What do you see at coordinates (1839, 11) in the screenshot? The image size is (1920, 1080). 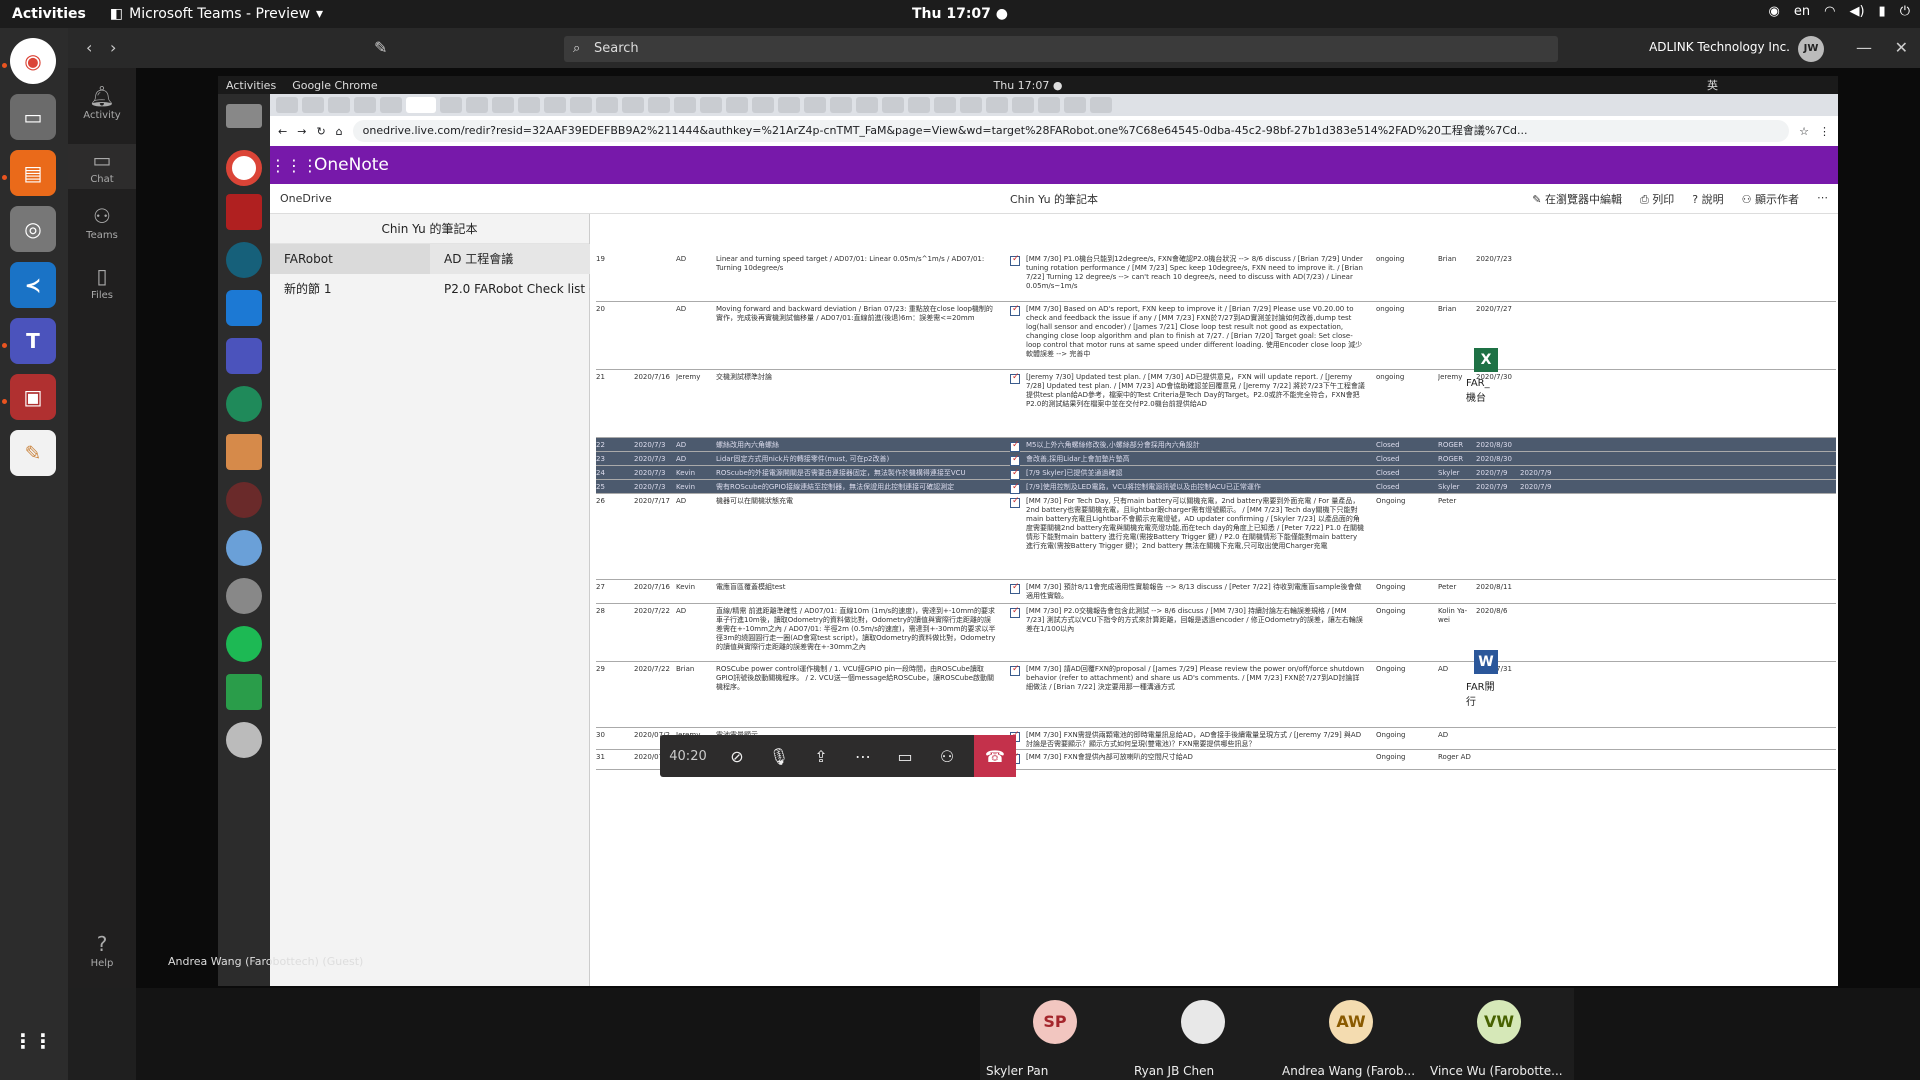 I see `system-tray: ◉ en ◠ ◀) ▮ ⏻` at bounding box center [1839, 11].